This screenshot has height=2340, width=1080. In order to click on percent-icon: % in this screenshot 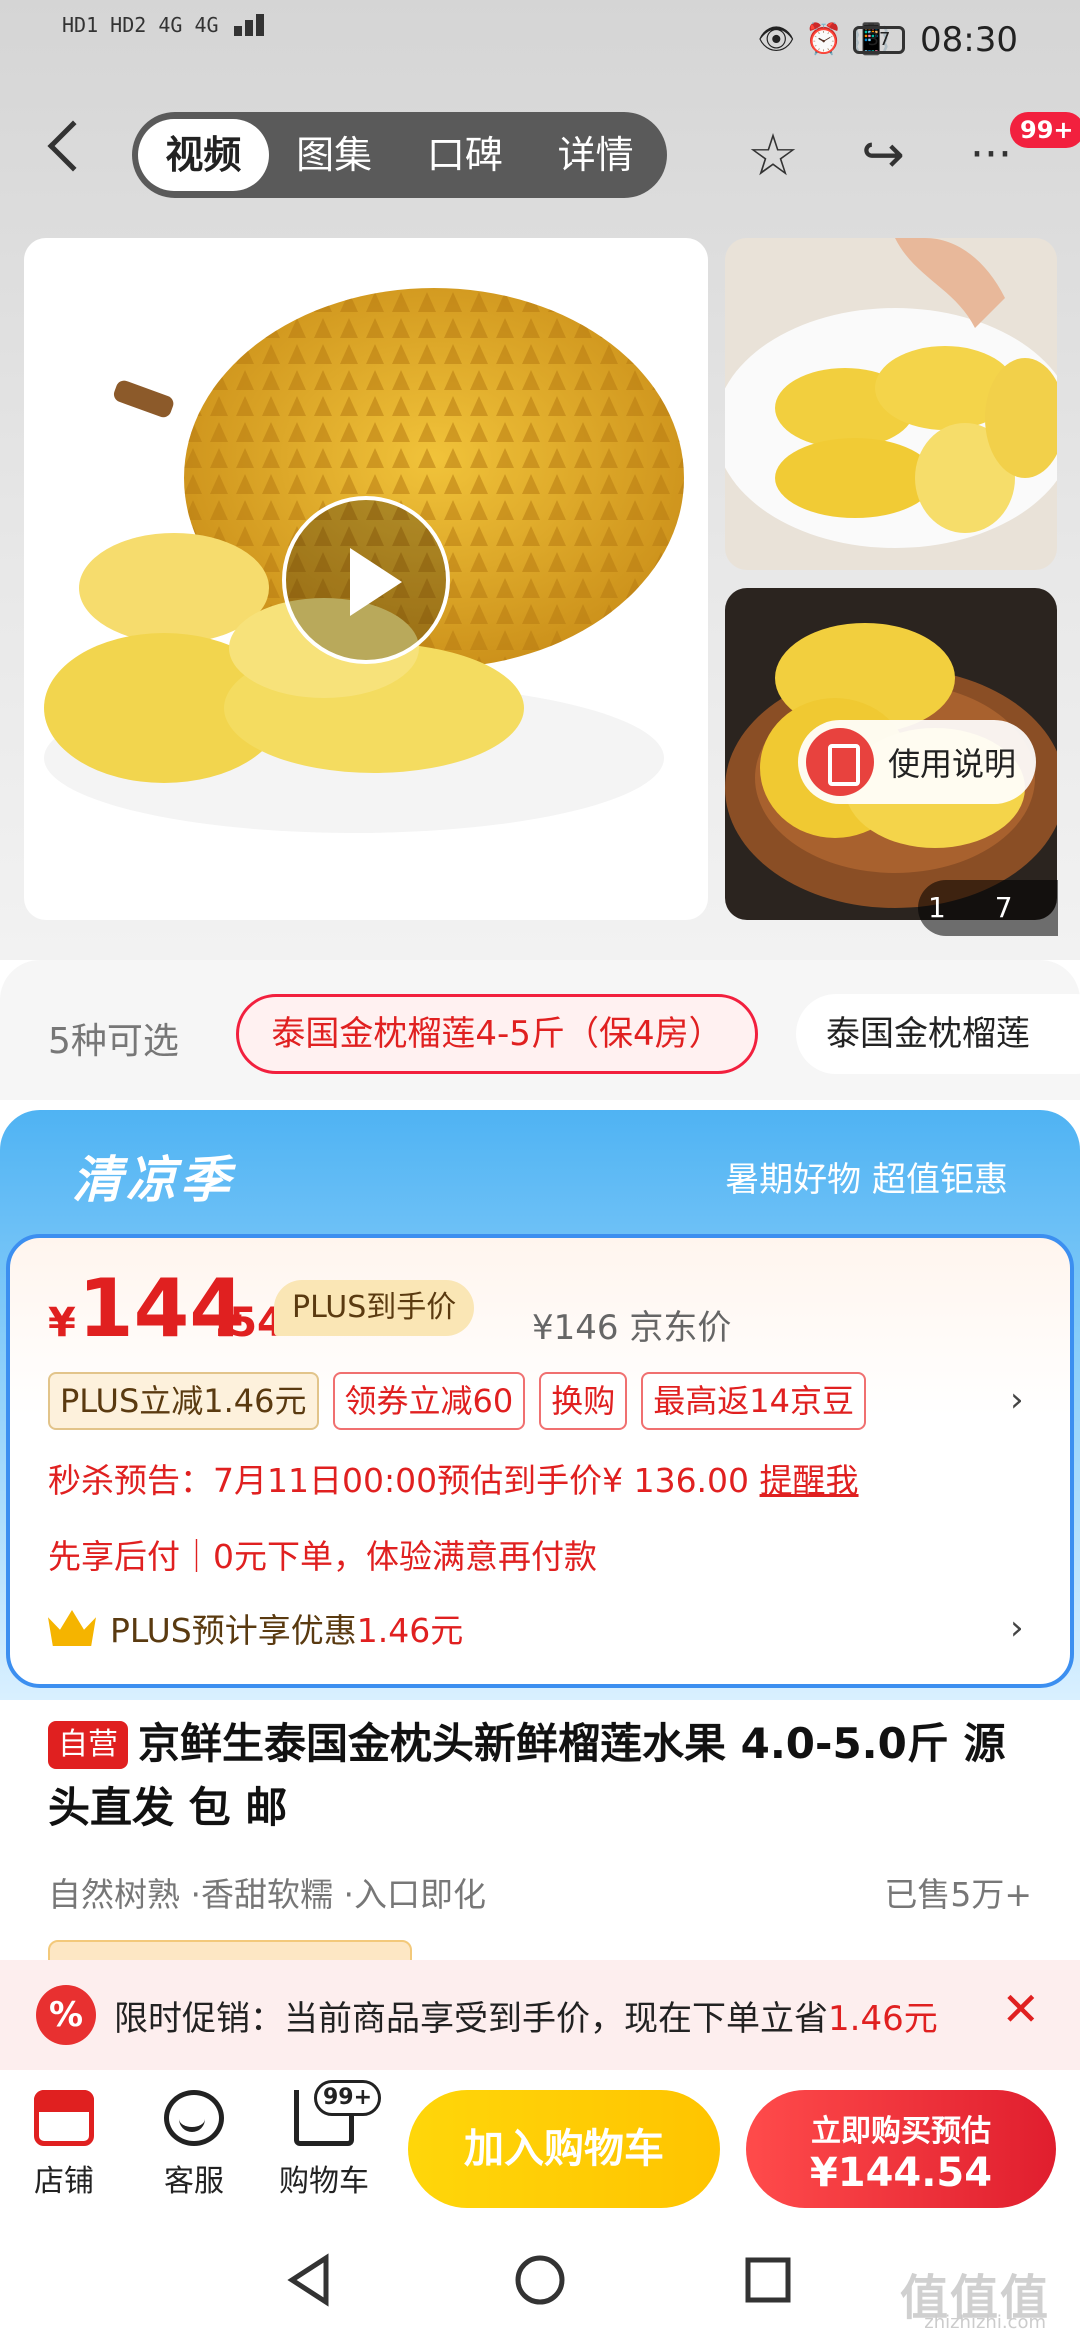, I will do `click(66, 2015)`.